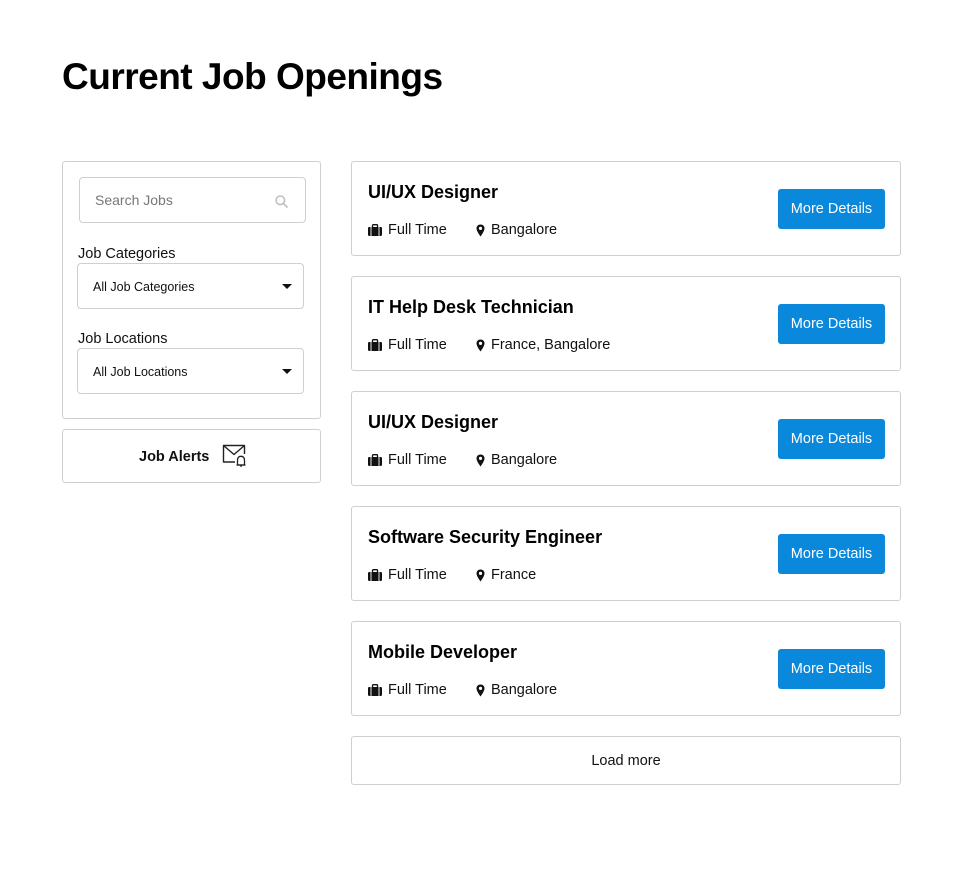 This screenshot has height=872, width=976. What do you see at coordinates (127, 254) in the screenshot?
I see `categories-label: Job Categories` at bounding box center [127, 254].